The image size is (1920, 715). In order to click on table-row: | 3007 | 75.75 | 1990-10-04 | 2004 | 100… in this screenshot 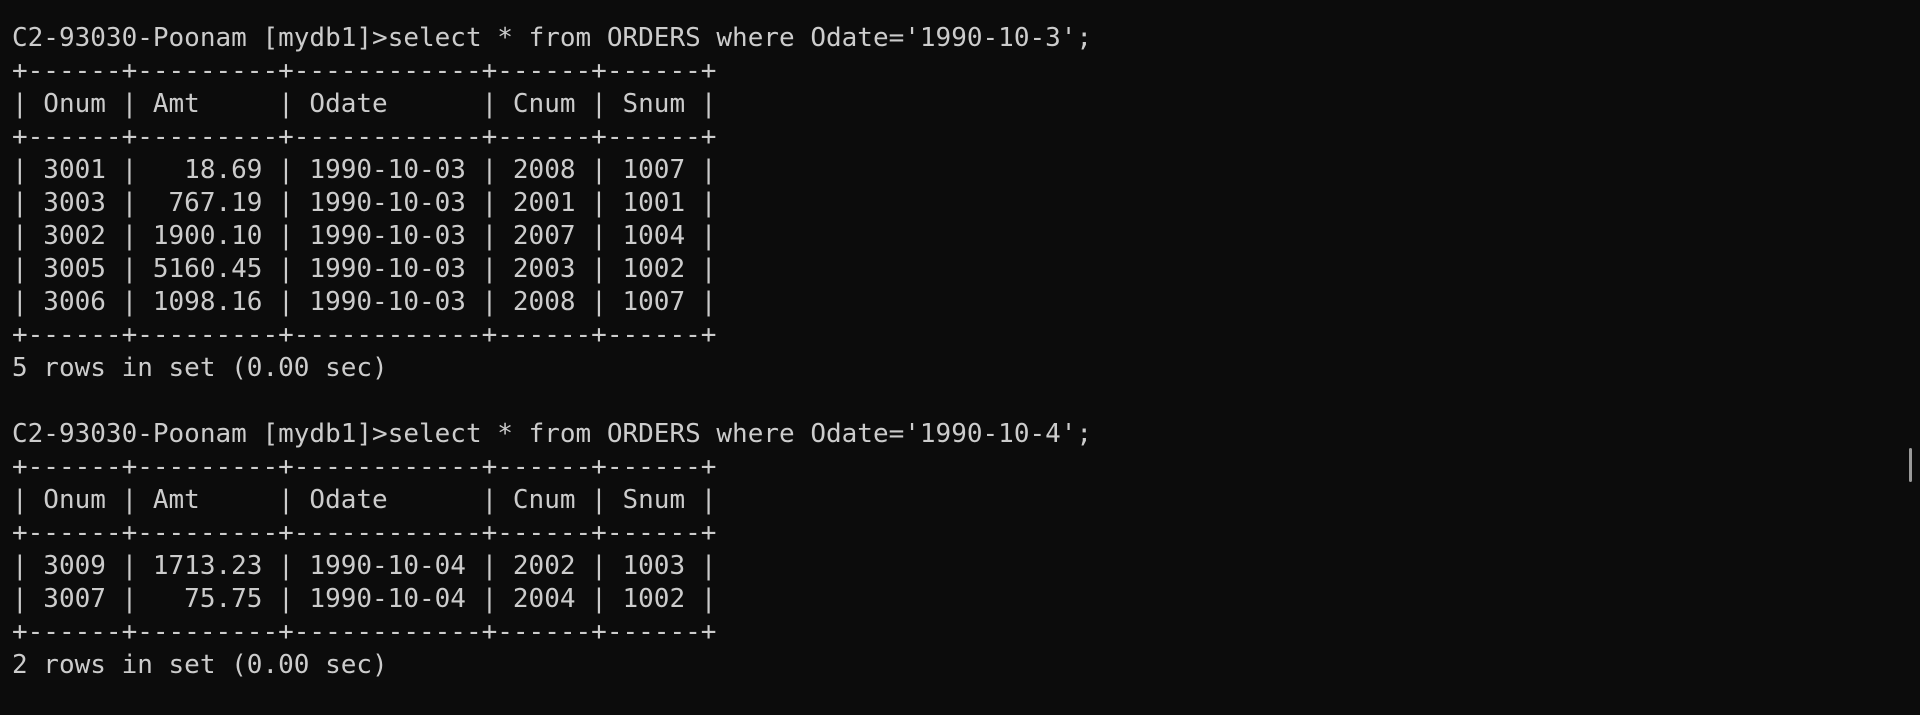, I will do `click(364, 599)`.